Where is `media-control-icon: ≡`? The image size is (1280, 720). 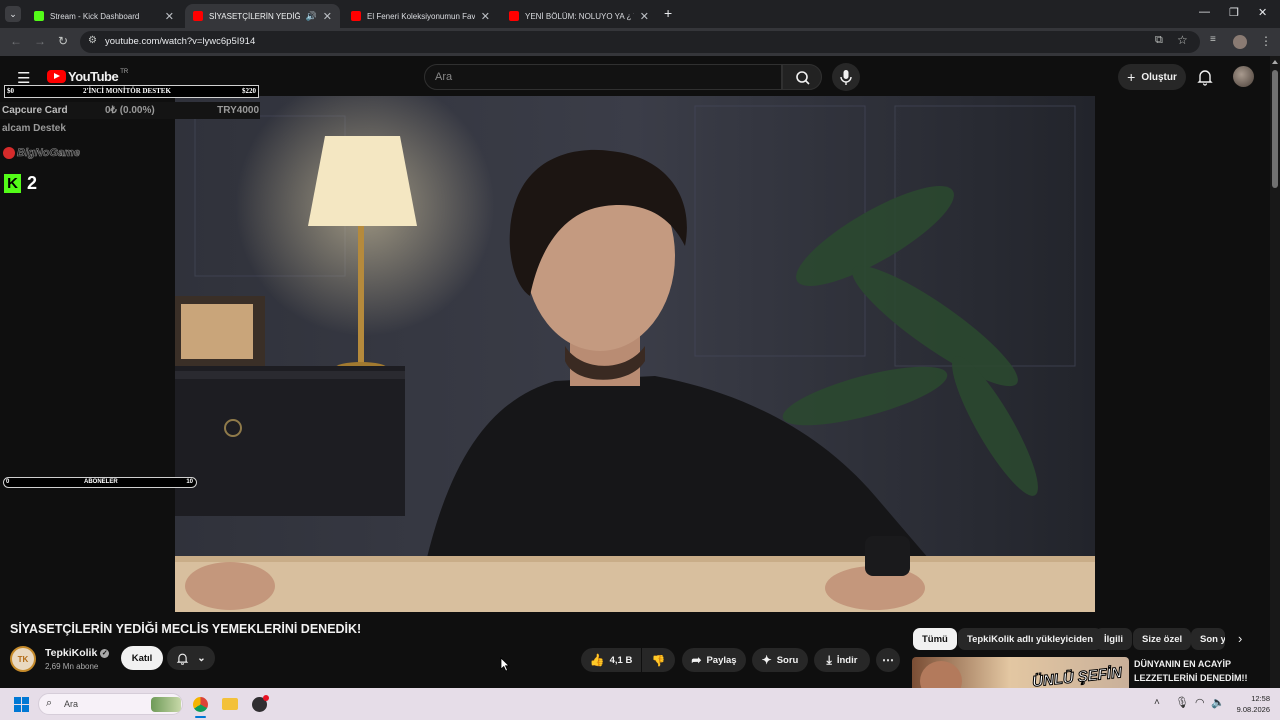 media-control-icon: ≡ is located at coordinates (1213, 39).